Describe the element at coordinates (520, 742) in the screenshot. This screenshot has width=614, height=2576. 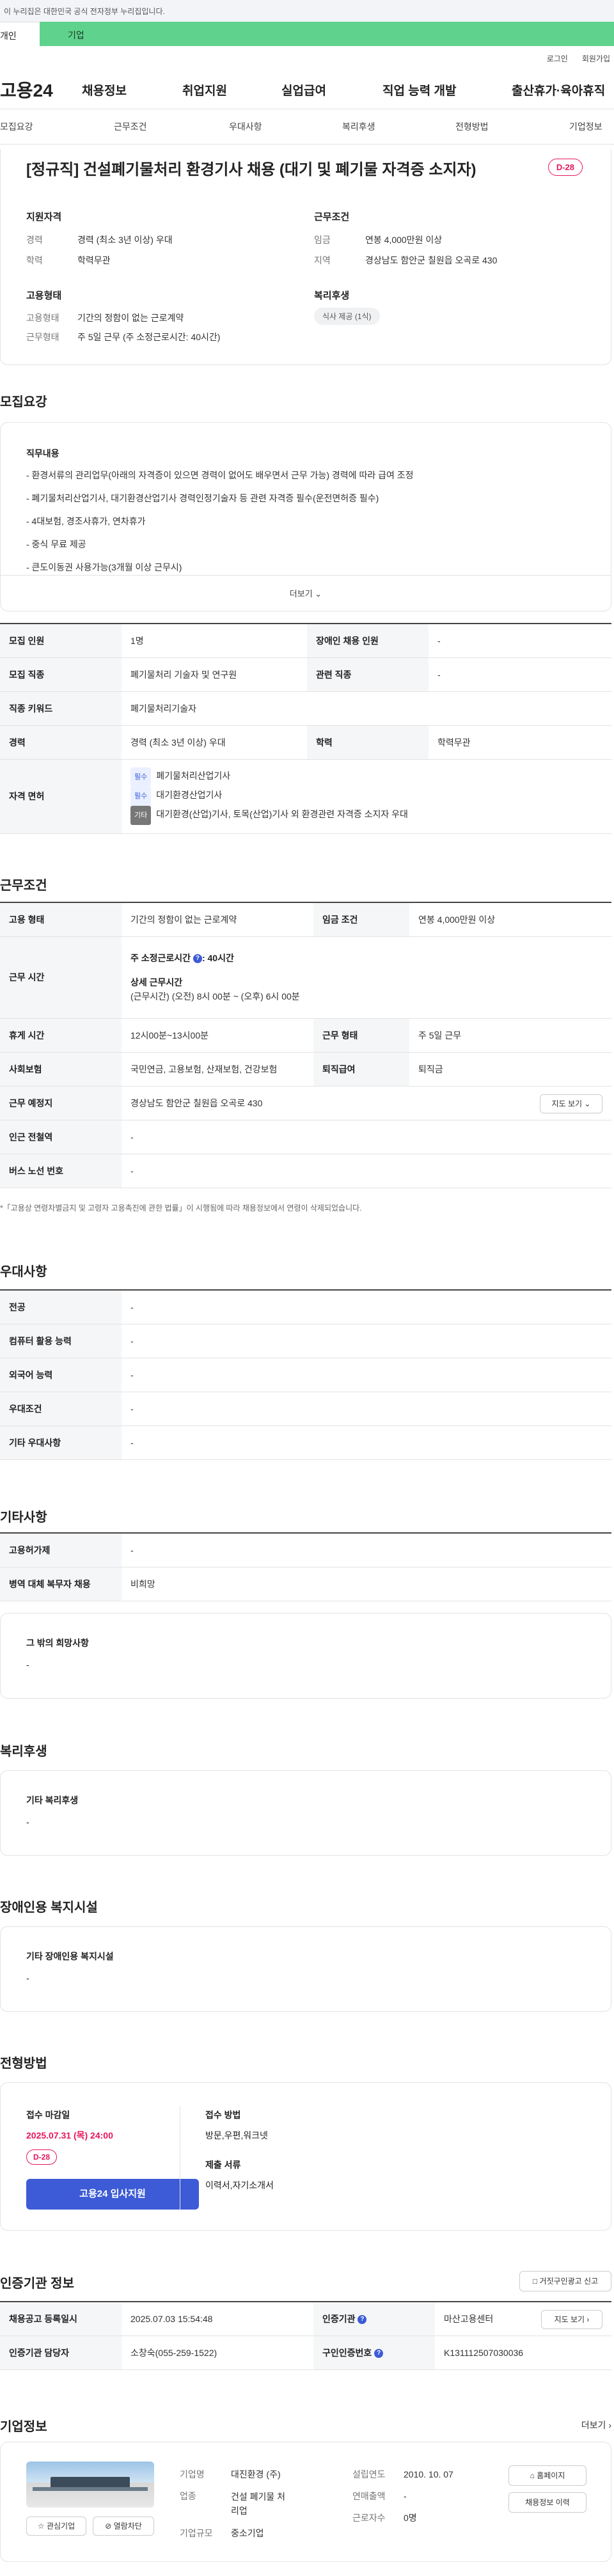
I see `table-cell: 학력무관` at that location.